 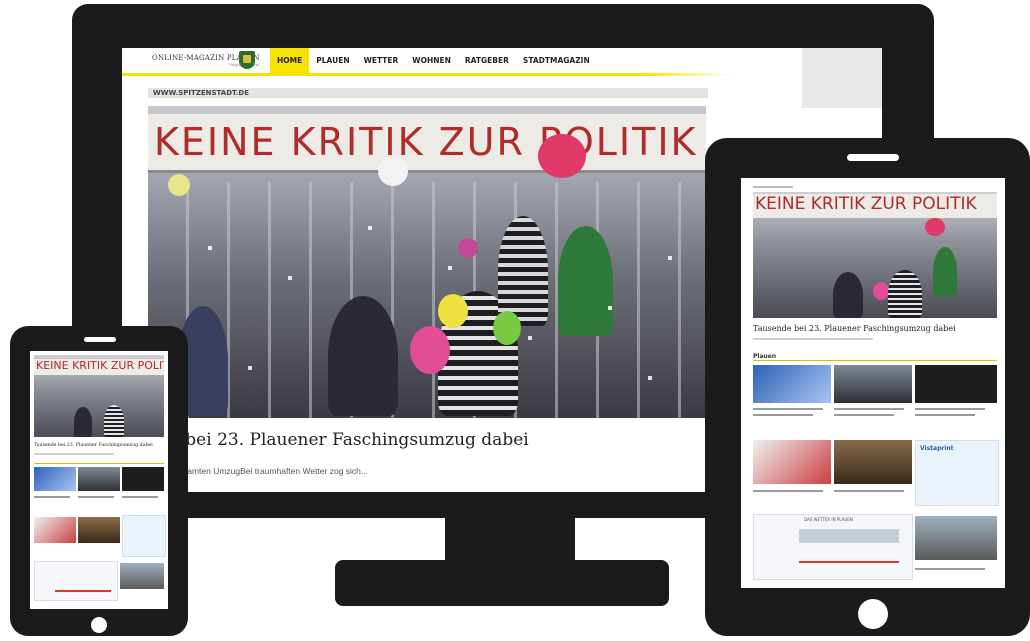 What do you see at coordinates (55, 530) in the screenshot?
I see `phone-tile-desk` at bounding box center [55, 530].